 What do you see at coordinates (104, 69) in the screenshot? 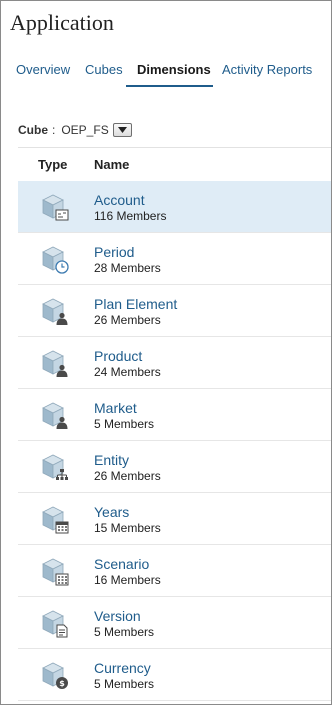
I see `tab-cubes: Cubes` at bounding box center [104, 69].